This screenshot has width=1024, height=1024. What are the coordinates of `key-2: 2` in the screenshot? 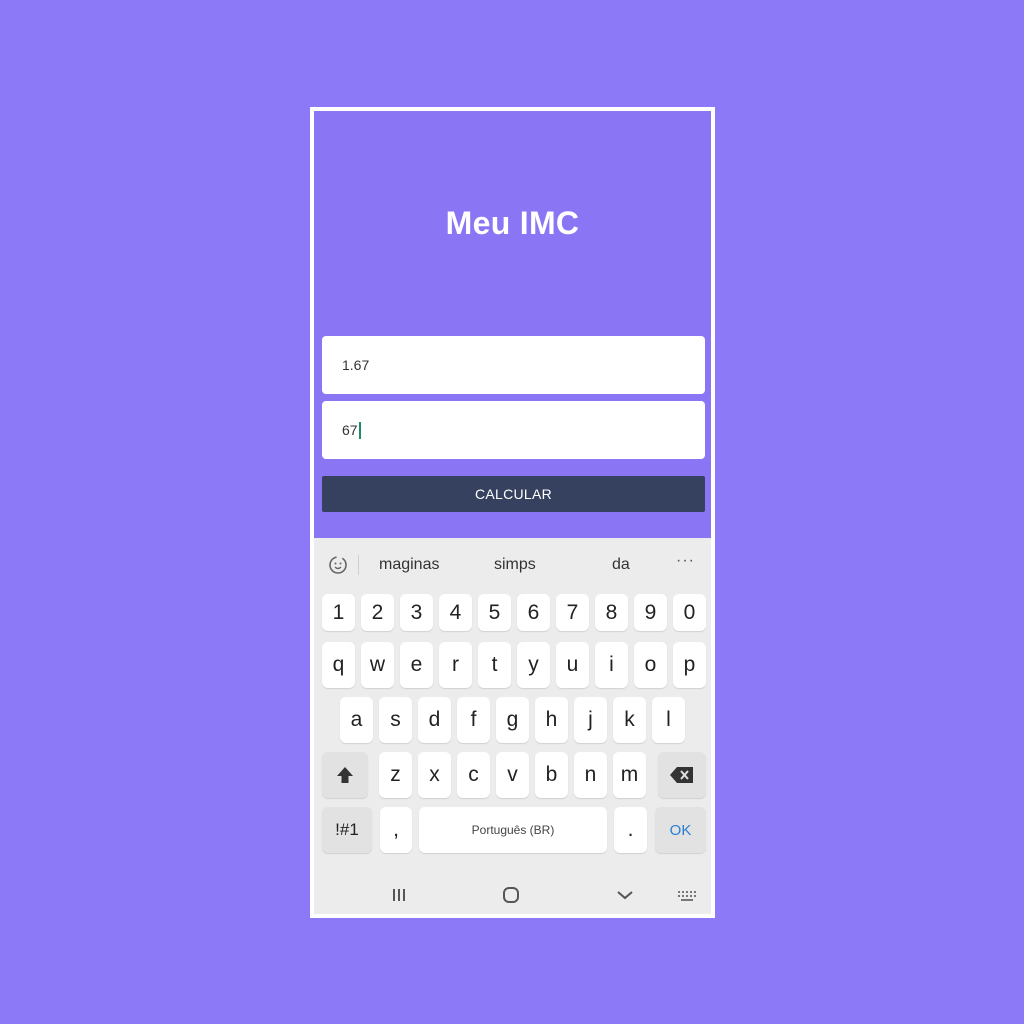 It's located at (377, 612).